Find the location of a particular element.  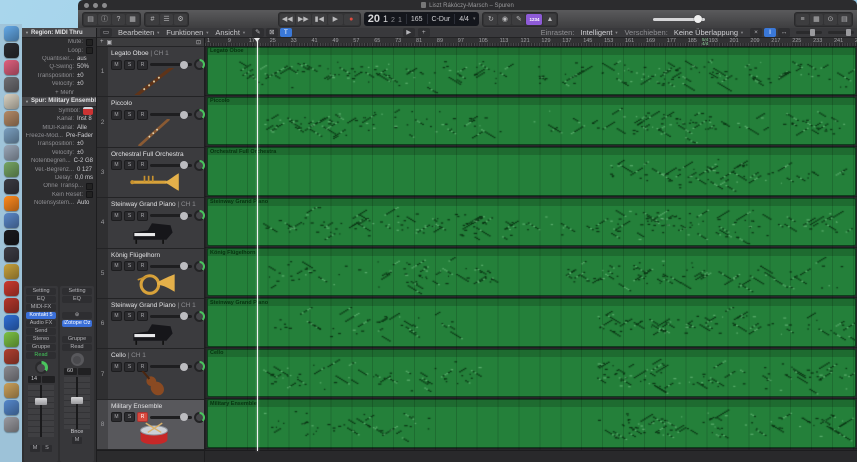

param-value: Pre-Fader is located at coordinates (79, 136).